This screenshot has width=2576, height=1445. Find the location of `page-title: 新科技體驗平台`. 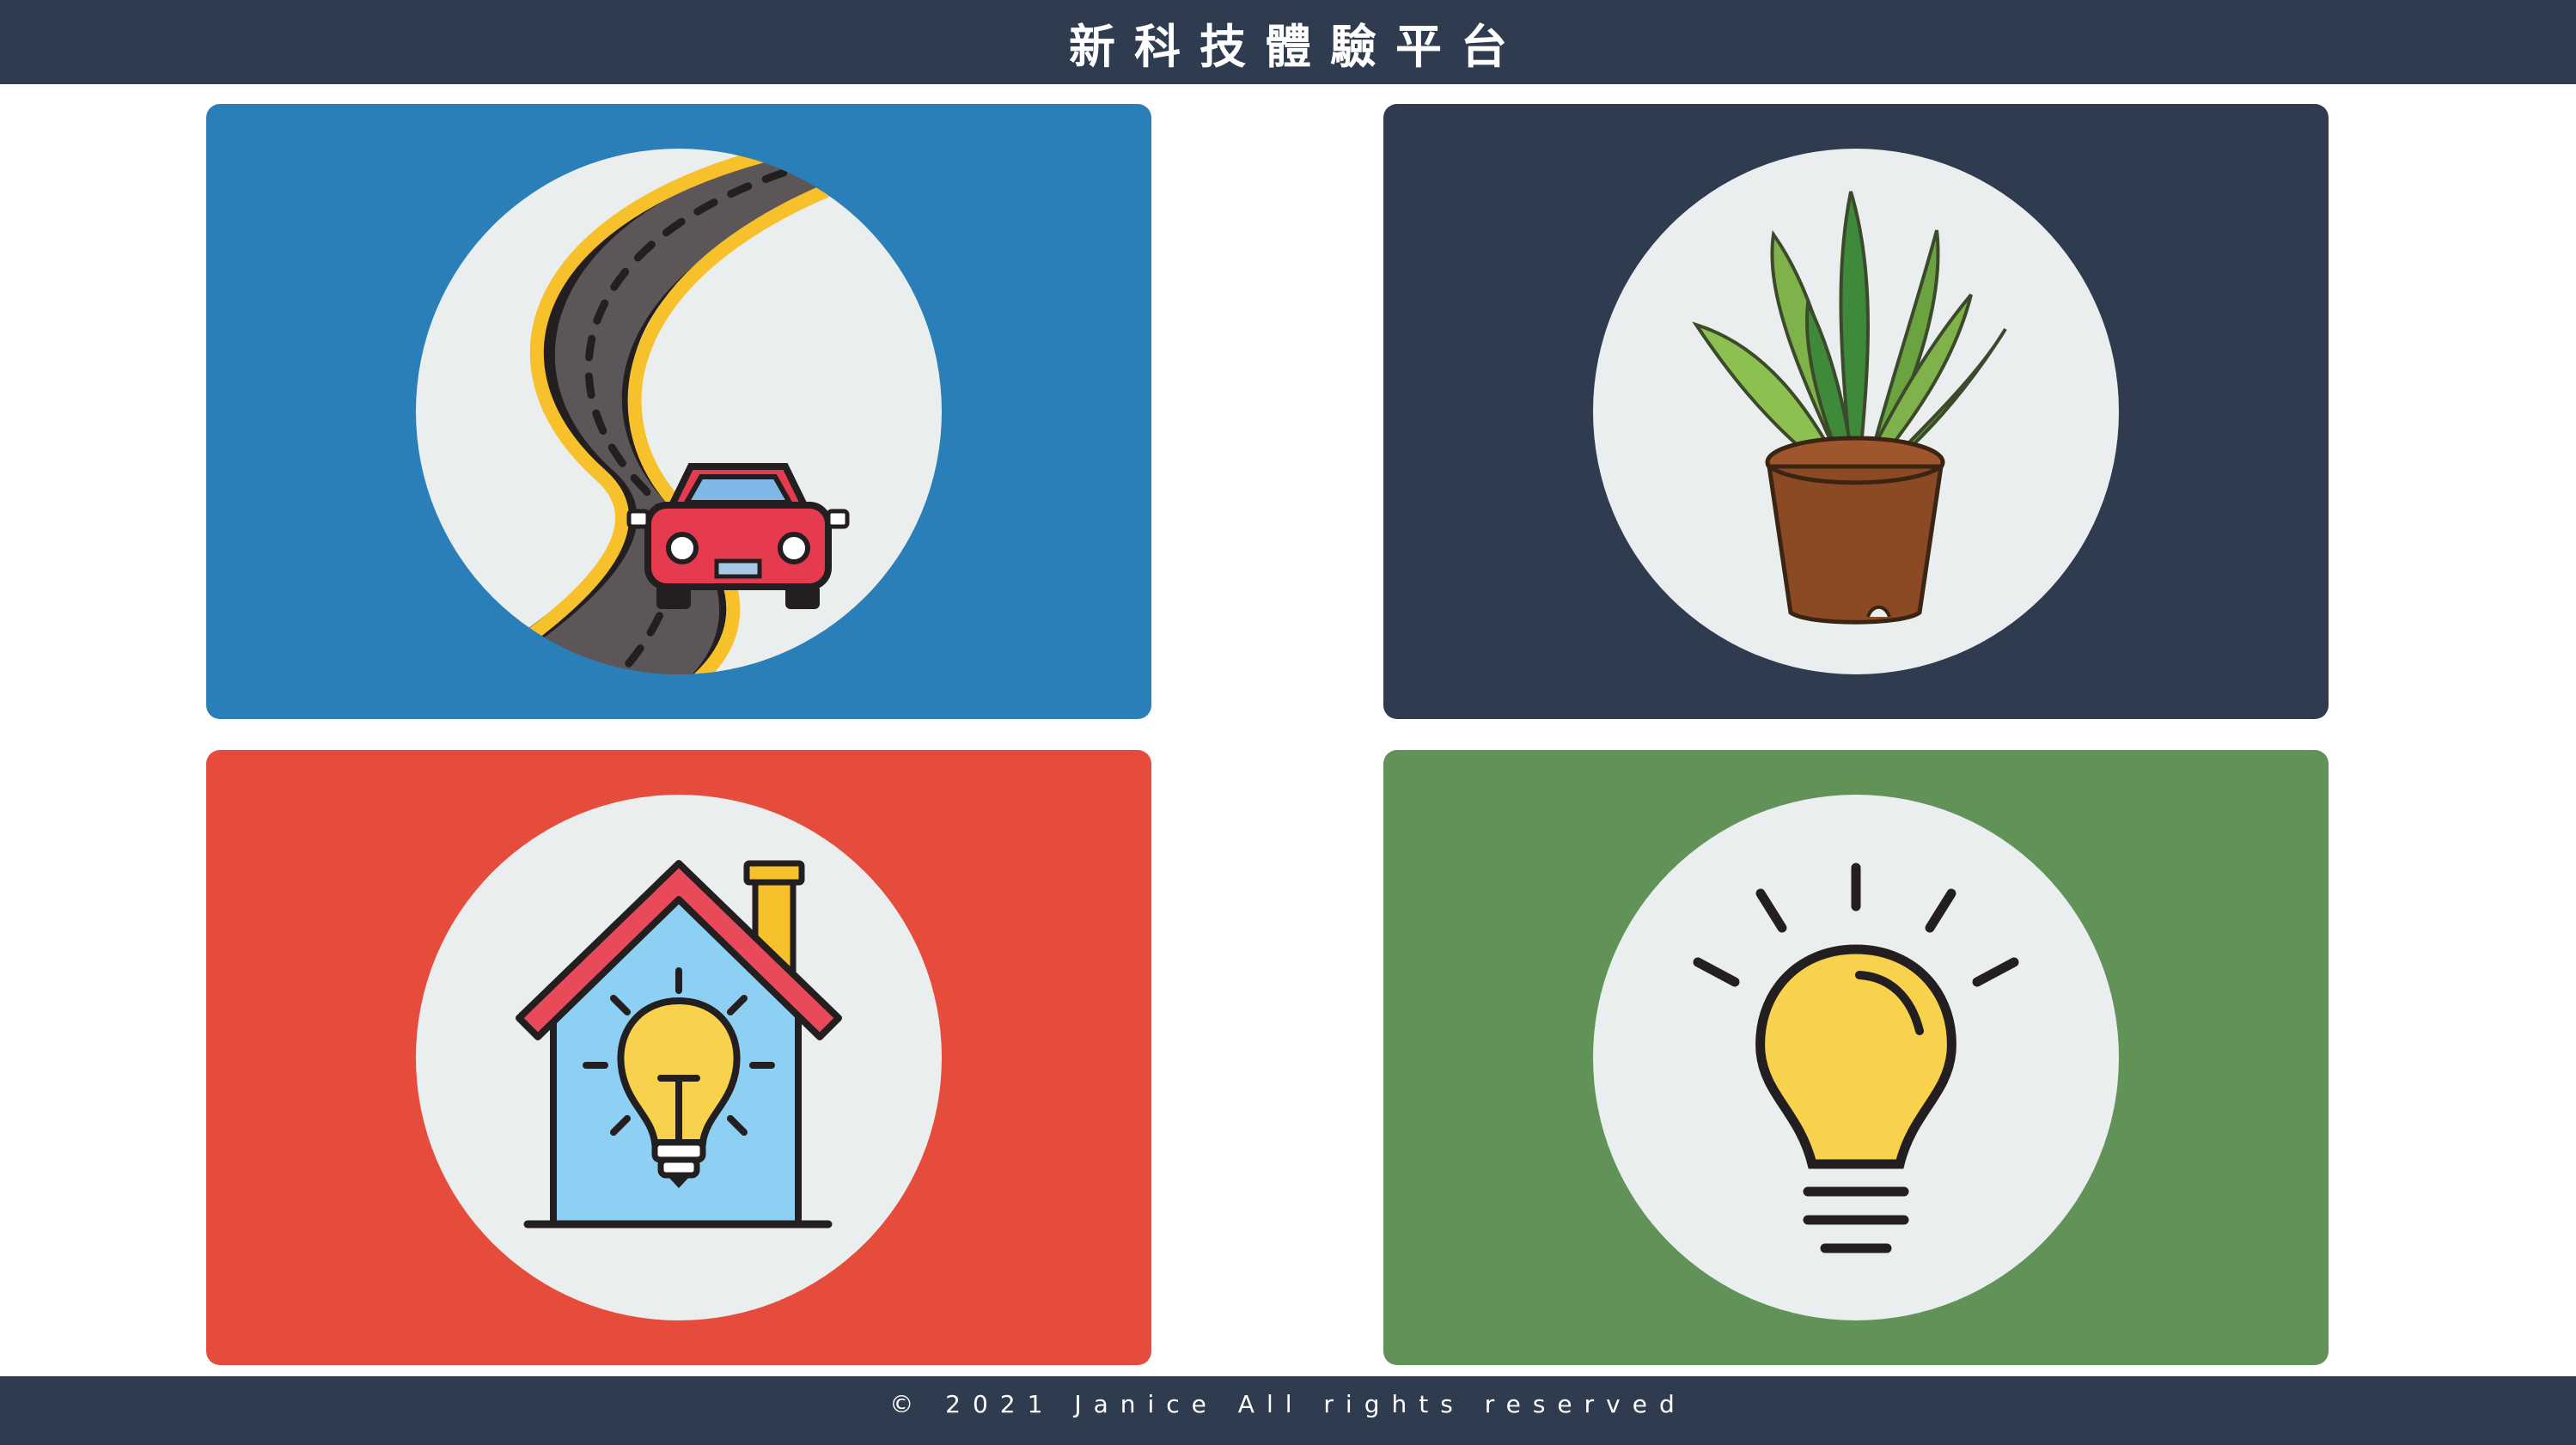

page-title: 新科技體驗平台 is located at coordinates (1297, 46).